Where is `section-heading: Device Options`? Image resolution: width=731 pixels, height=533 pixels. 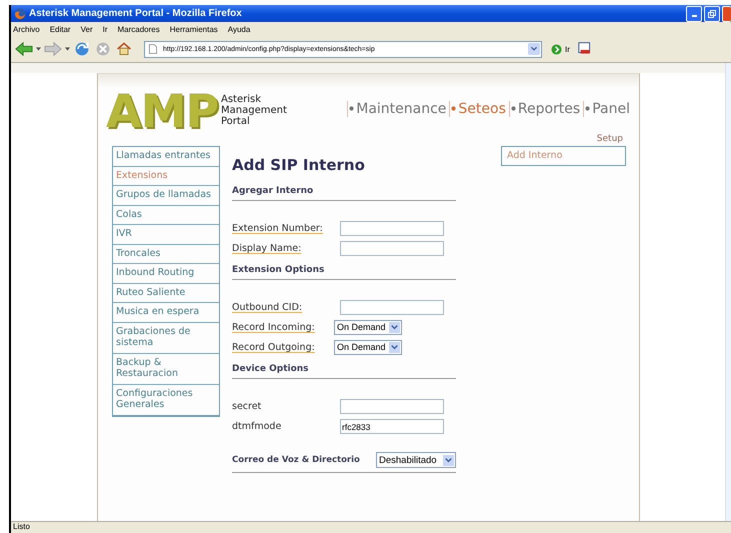
section-heading: Device Options is located at coordinates (271, 369).